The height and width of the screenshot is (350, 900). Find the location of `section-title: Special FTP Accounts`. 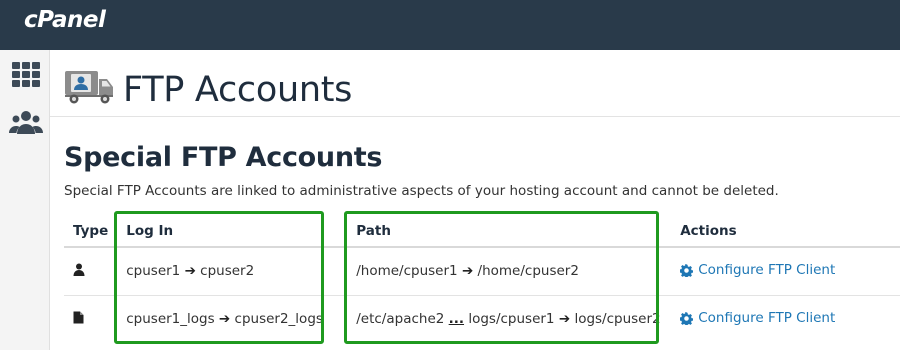

section-title: Special FTP Accounts is located at coordinates (223, 157).